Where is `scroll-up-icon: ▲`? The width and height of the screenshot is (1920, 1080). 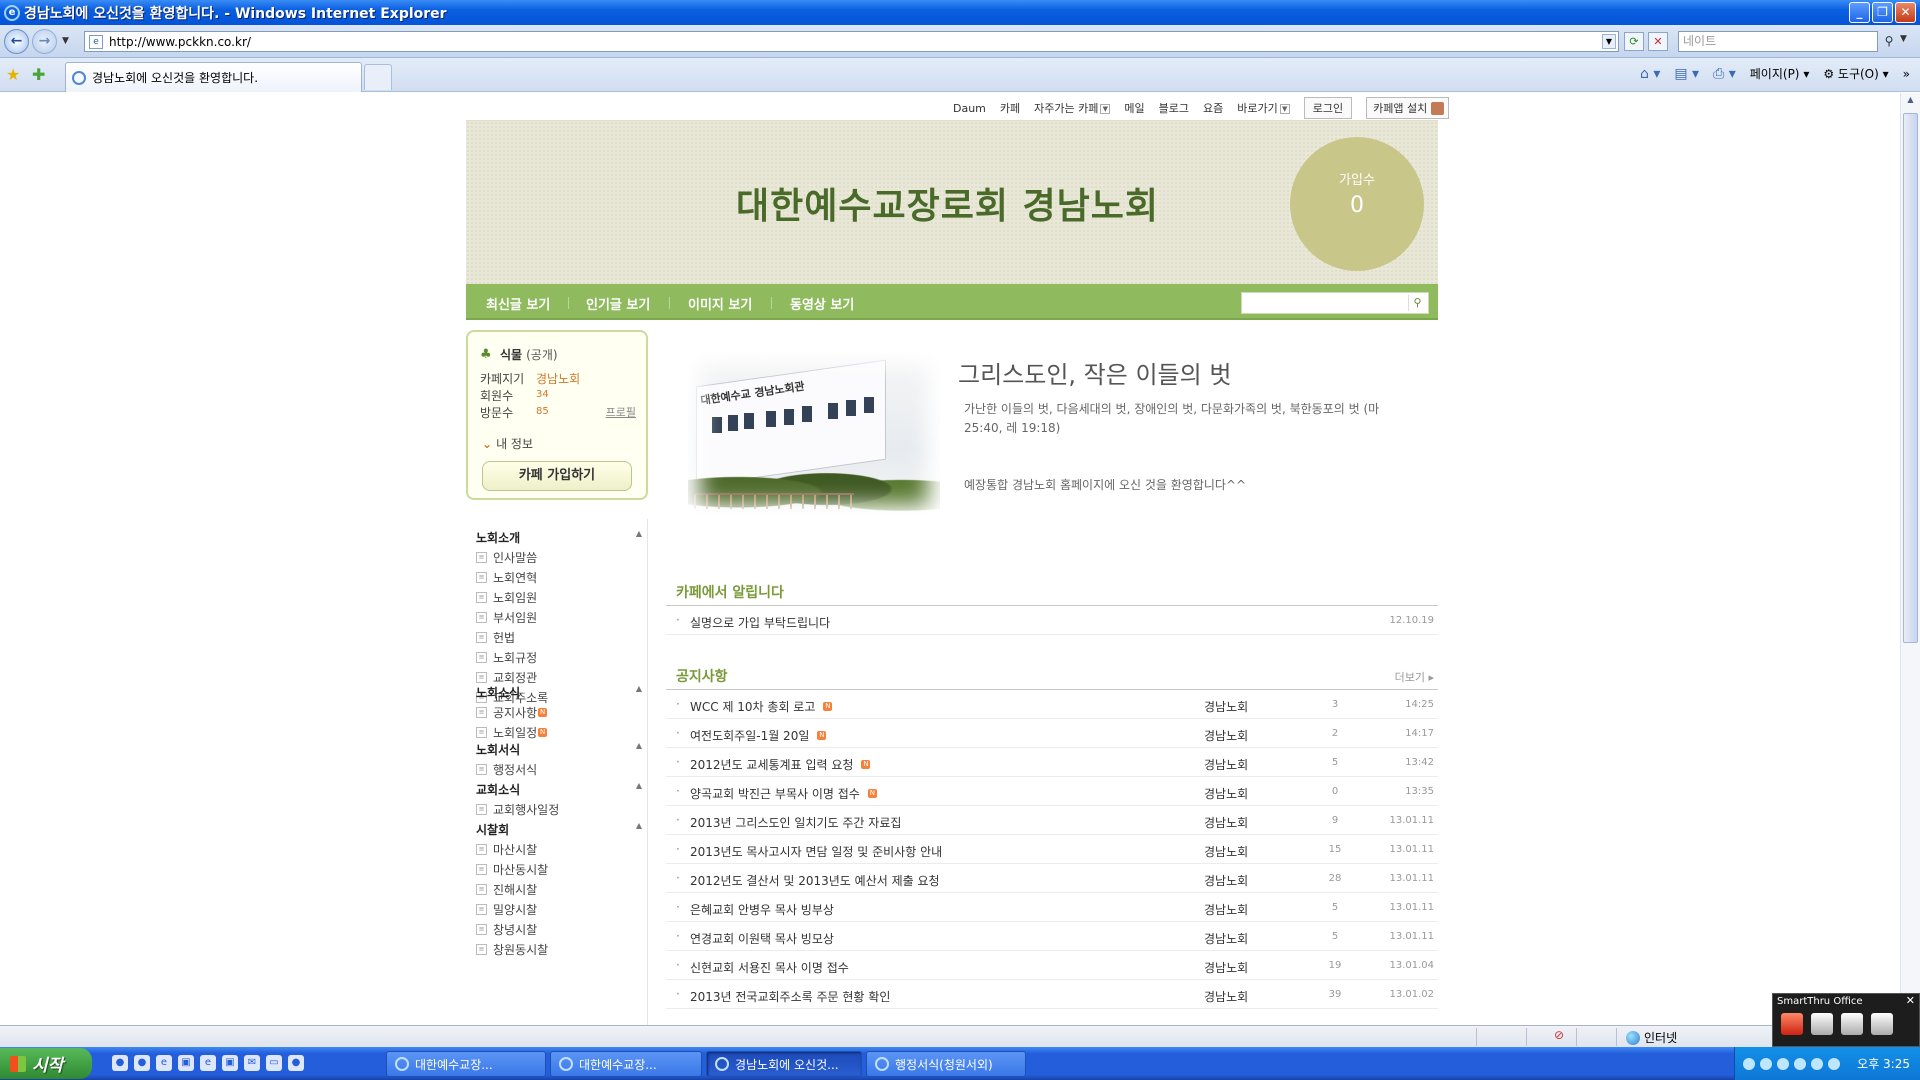 scroll-up-icon: ▲ is located at coordinates (1910, 102).